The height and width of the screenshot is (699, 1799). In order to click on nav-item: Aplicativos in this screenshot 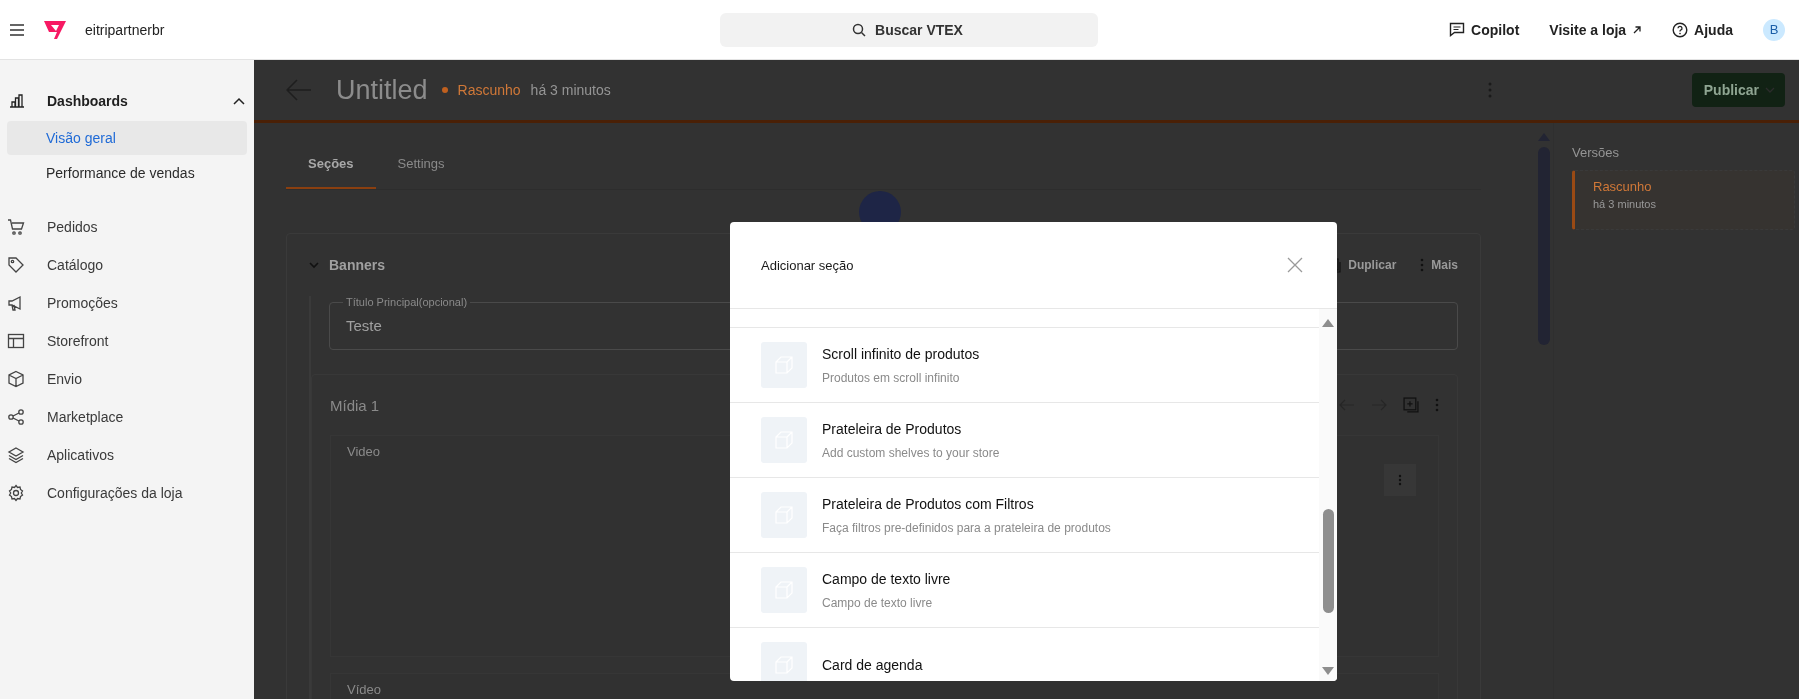, I will do `click(127, 455)`.